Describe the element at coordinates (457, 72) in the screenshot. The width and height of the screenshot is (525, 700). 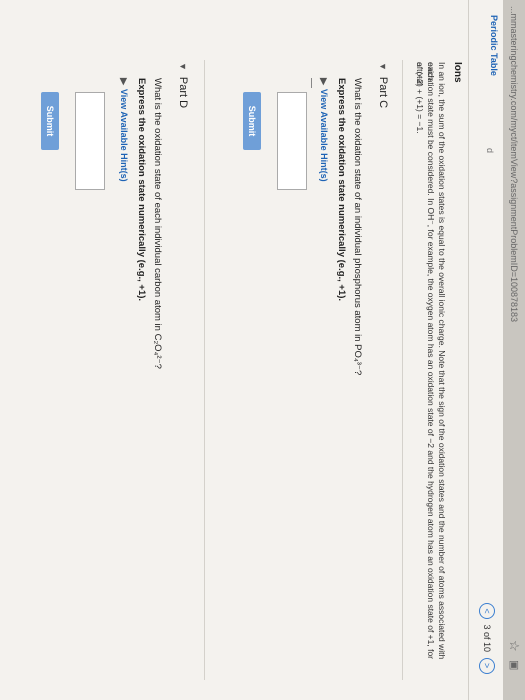
I see `ions-title: Ions` at that location.